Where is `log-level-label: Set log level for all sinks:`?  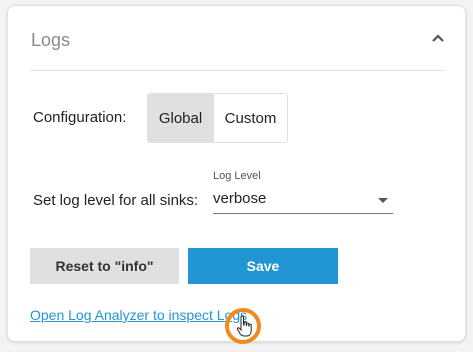
log-level-label: Set log level for all sinks: is located at coordinates (116, 200).